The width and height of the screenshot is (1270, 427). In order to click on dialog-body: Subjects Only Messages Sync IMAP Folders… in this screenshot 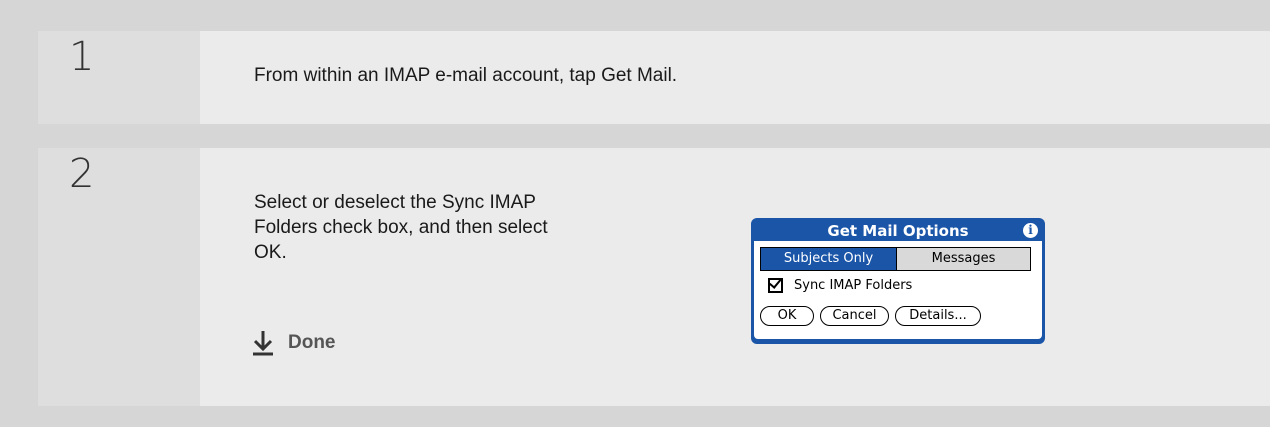, I will do `click(898, 290)`.